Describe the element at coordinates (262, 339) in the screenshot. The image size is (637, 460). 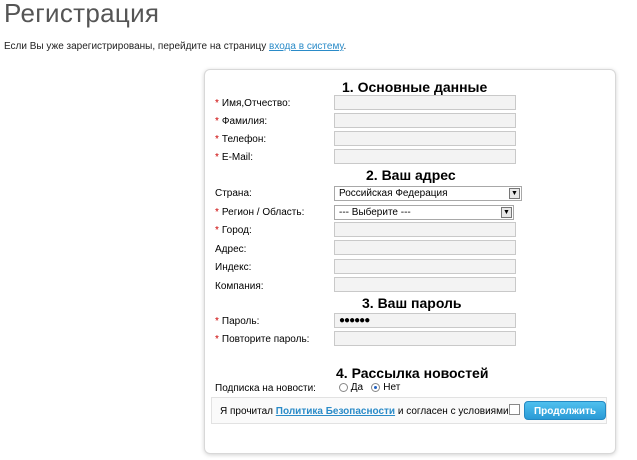
I see `password-confirm-label: * Повторите пароль:` at that location.